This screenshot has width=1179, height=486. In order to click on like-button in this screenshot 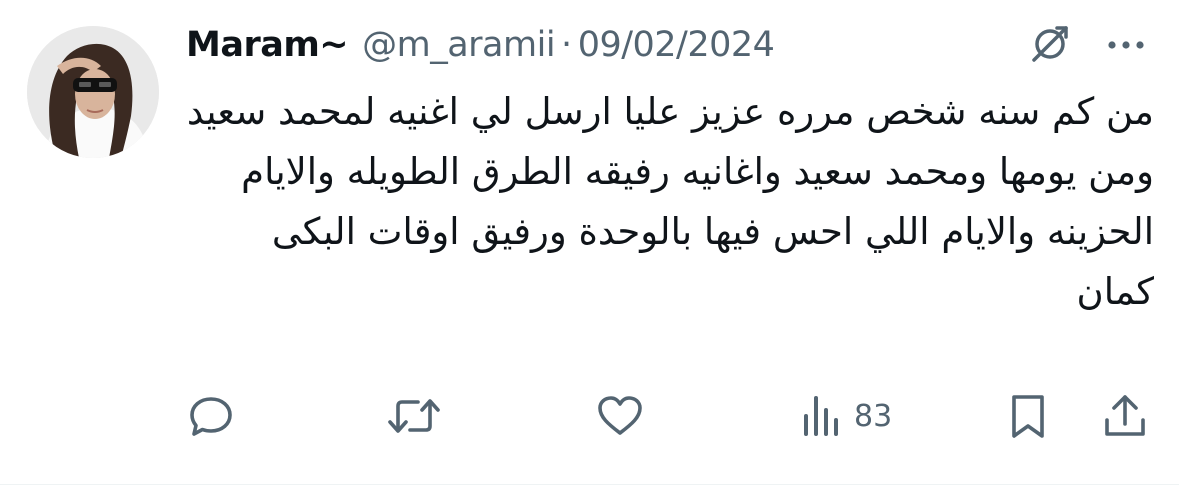, I will do `click(620, 416)`.